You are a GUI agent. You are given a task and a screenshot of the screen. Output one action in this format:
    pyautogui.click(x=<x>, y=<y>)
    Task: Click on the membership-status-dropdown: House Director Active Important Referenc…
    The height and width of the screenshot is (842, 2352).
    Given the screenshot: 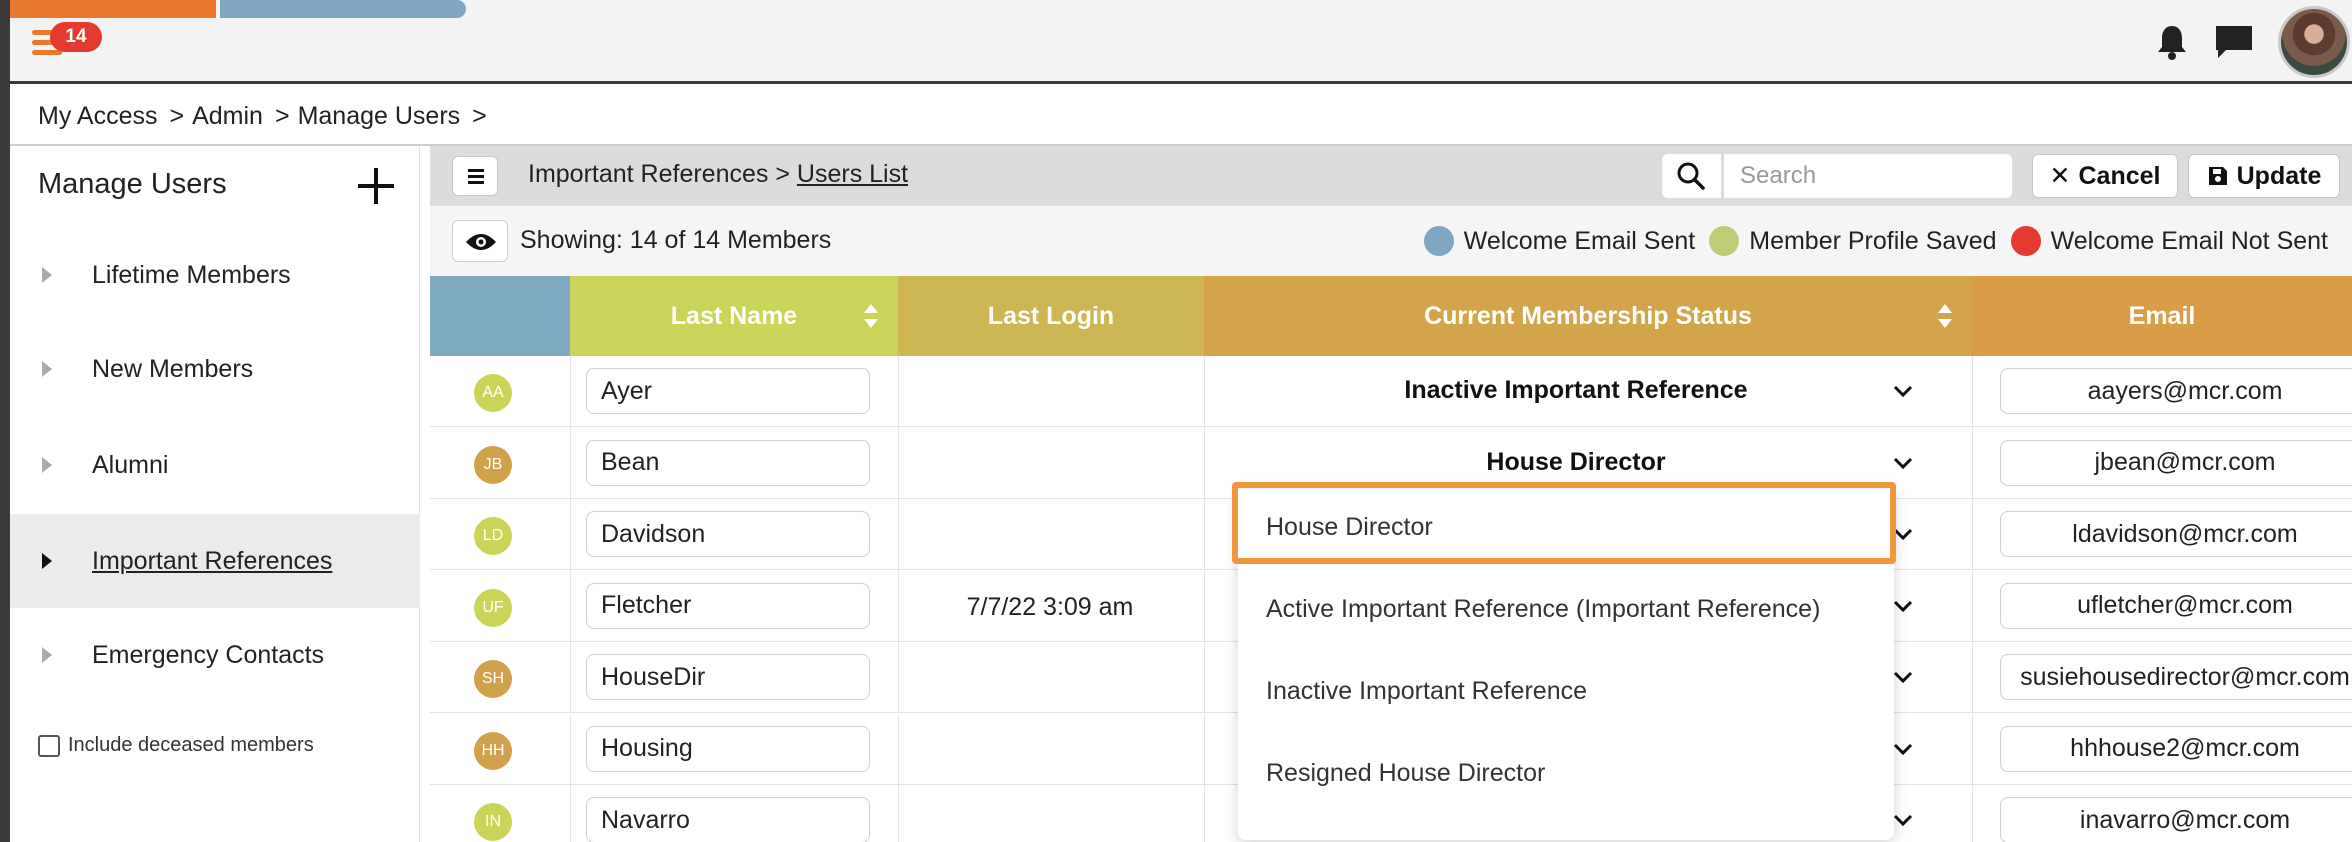 What is the action you would take?
    pyautogui.click(x=1564, y=661)
    